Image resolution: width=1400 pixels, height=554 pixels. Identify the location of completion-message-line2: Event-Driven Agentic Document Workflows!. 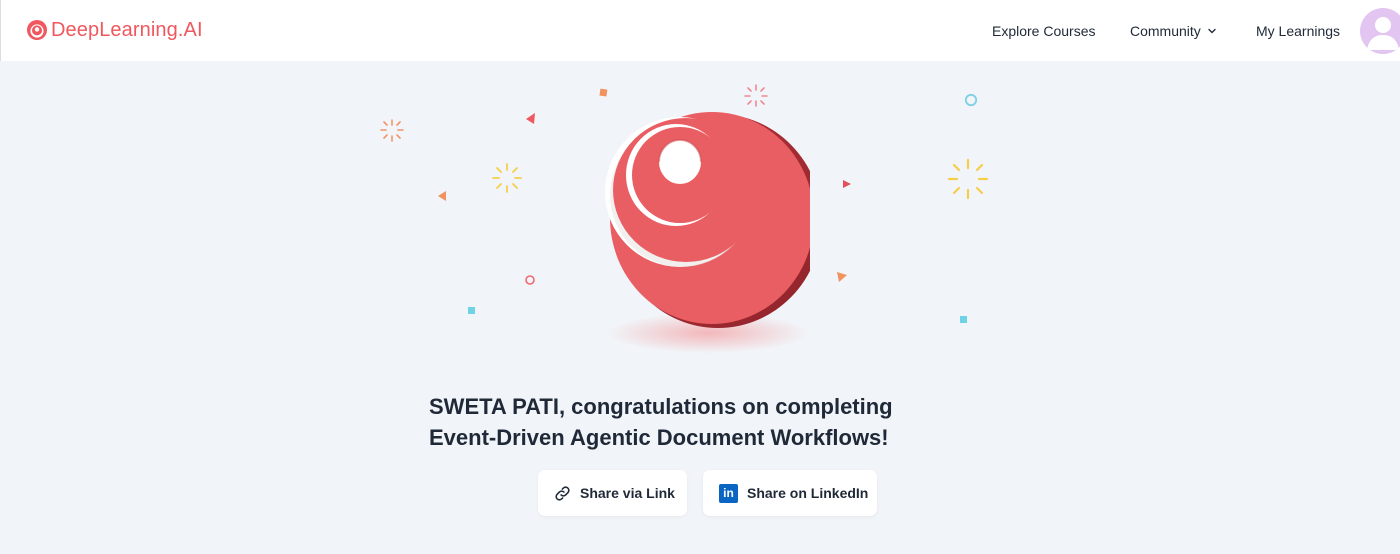
(659, 437).